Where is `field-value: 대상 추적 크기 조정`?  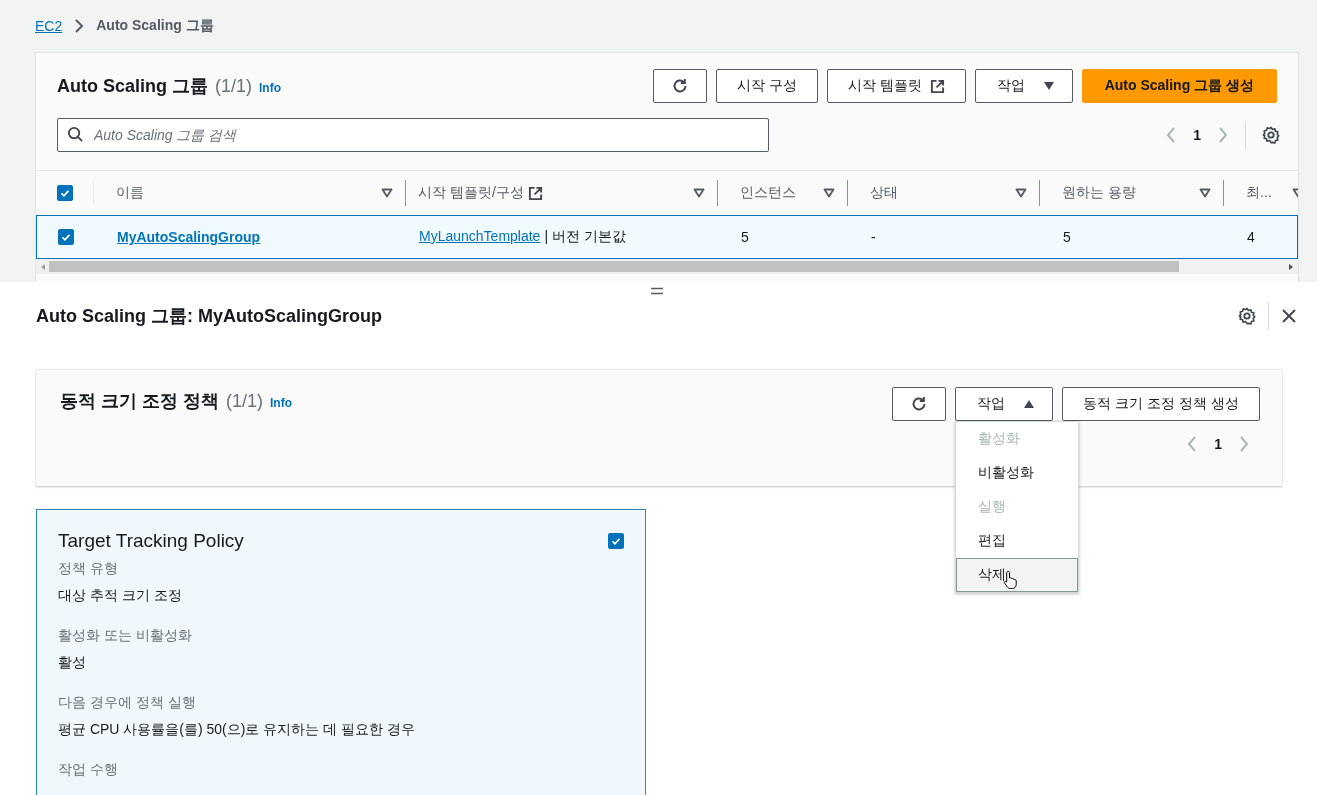
field-value: 대상 추적 크기 조정 is located at coordinates (120, 596).